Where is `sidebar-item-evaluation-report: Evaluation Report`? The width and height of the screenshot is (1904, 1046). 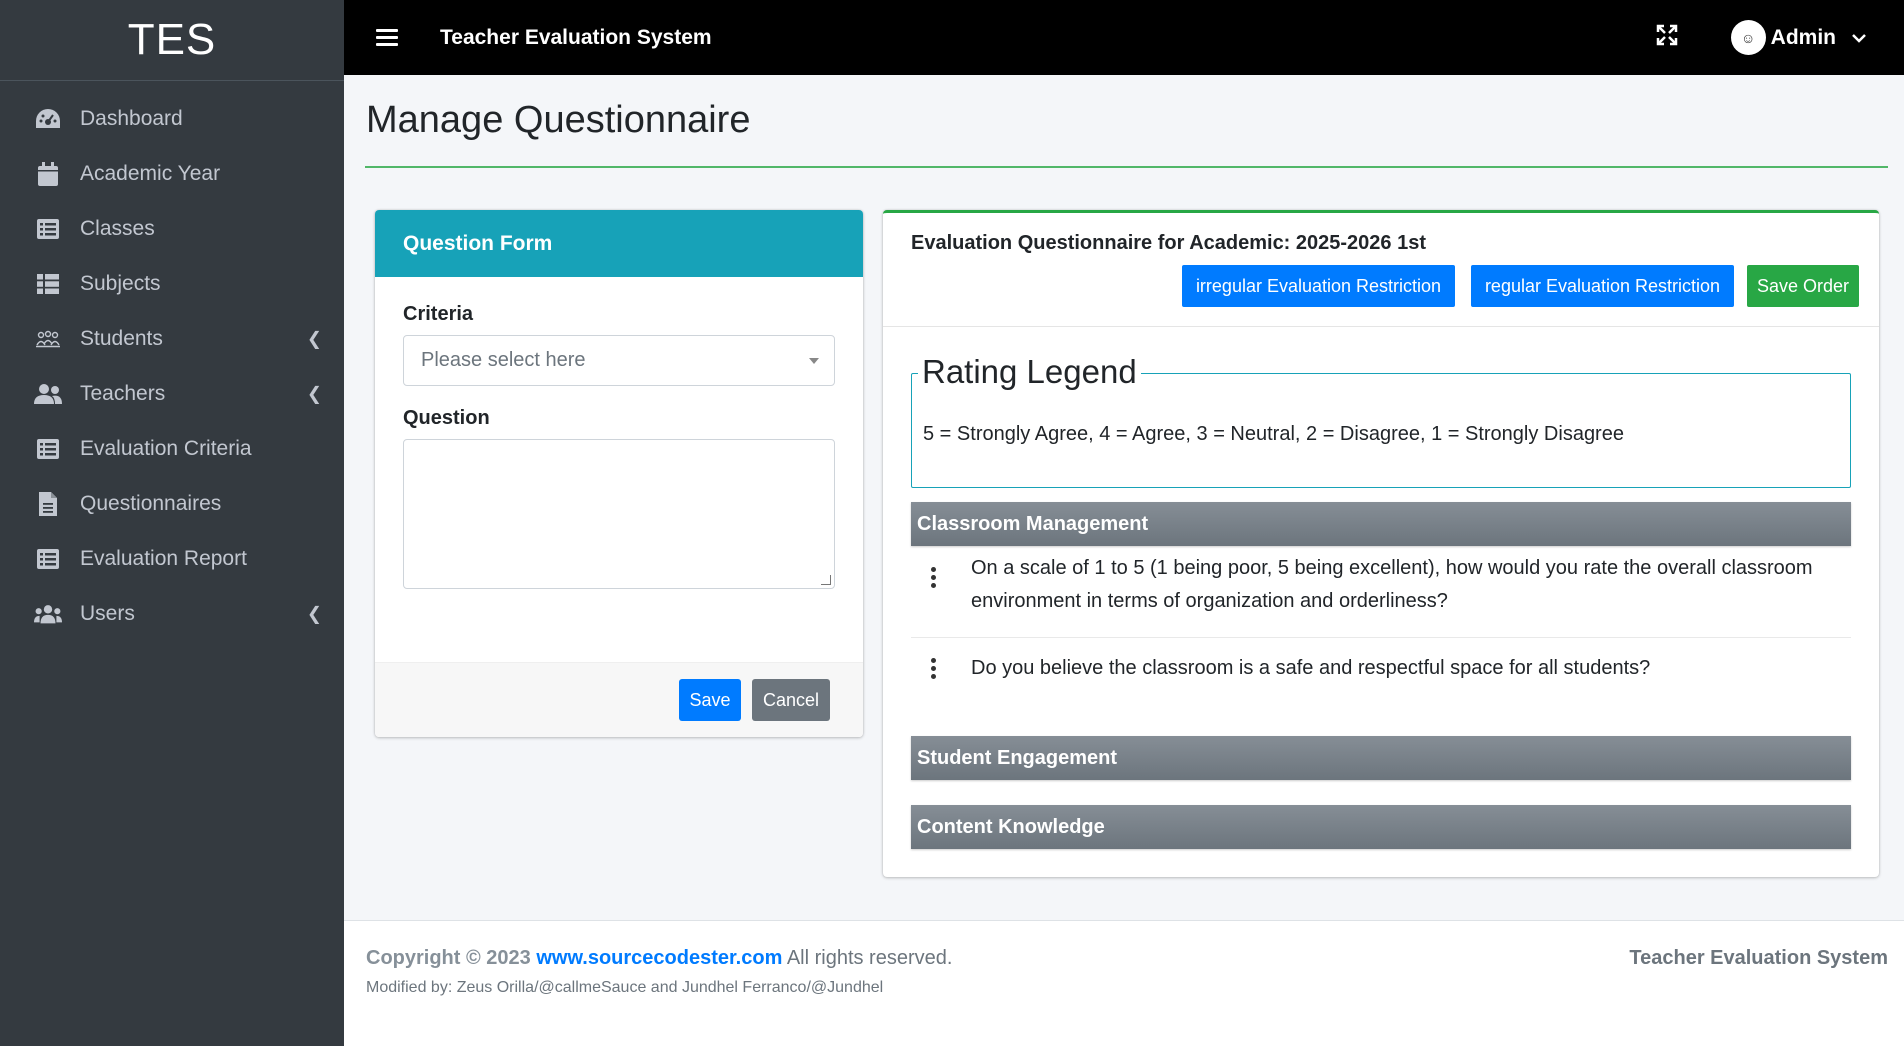
sidebar-item-evaluation-report: Evaluation Report is located at coordinates (172, 558).